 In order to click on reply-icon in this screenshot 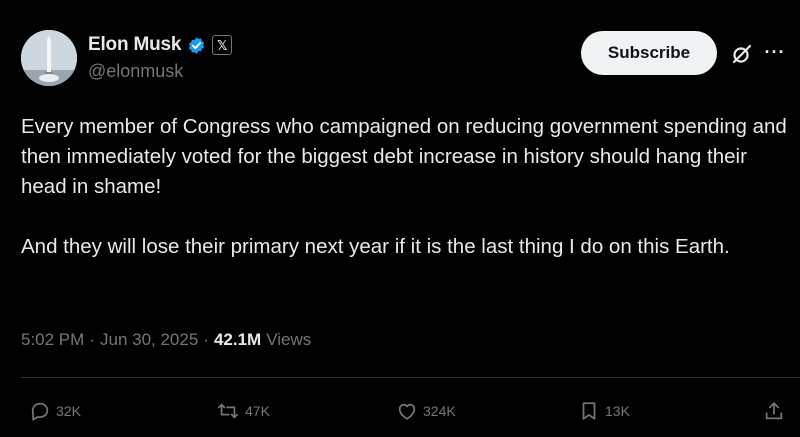, I will do `click(40, 411)`.